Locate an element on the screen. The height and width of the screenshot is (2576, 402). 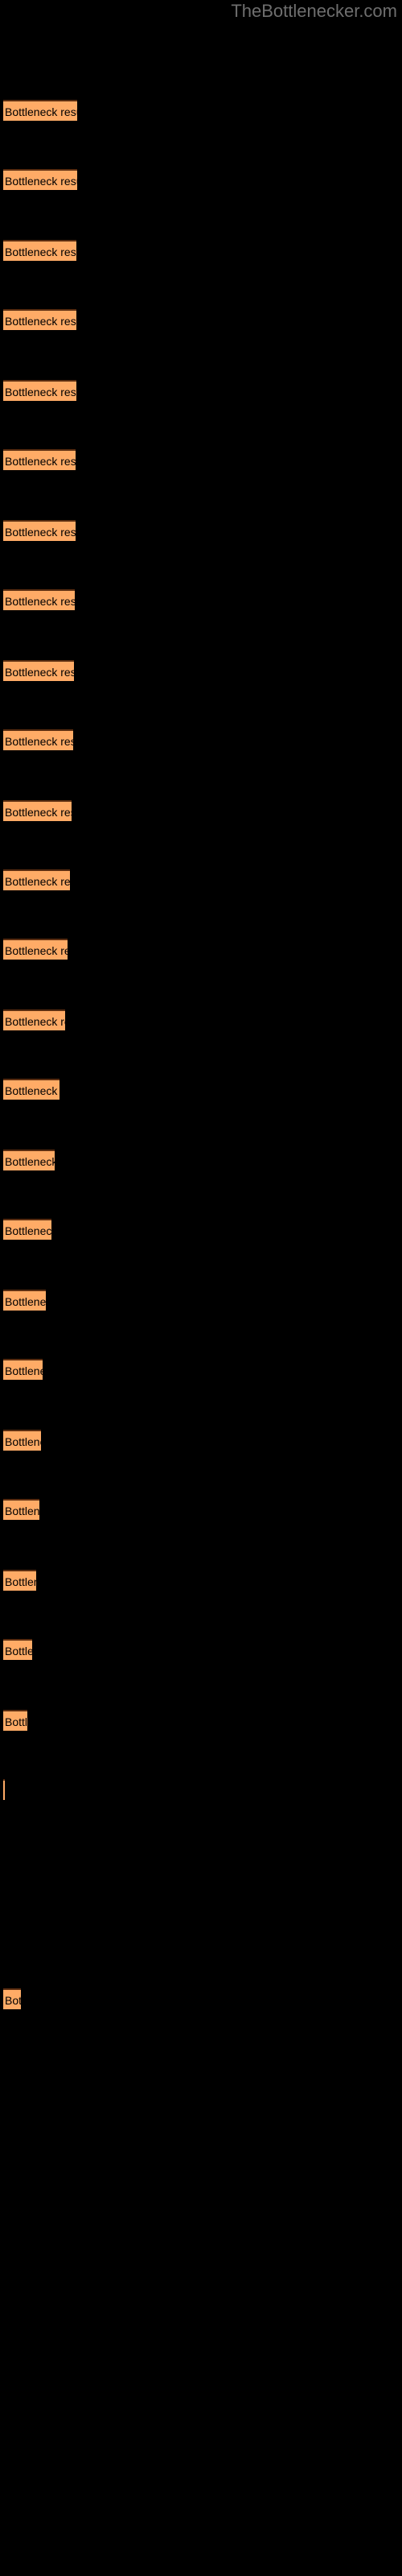
bar-18: Bottleneck result is located at coordinates (24, 1300).